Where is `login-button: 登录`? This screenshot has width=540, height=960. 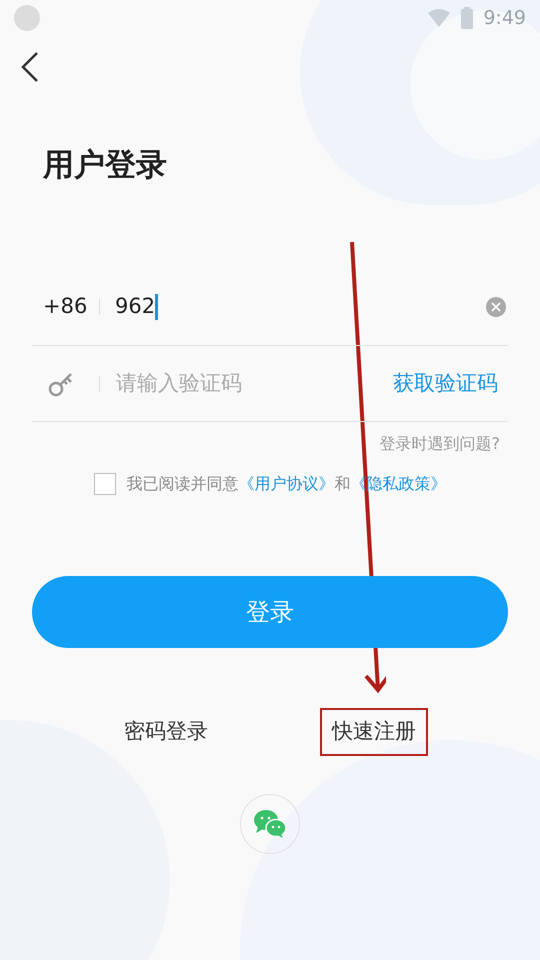
login-button: 登录 is located at coordinates (270, 612).